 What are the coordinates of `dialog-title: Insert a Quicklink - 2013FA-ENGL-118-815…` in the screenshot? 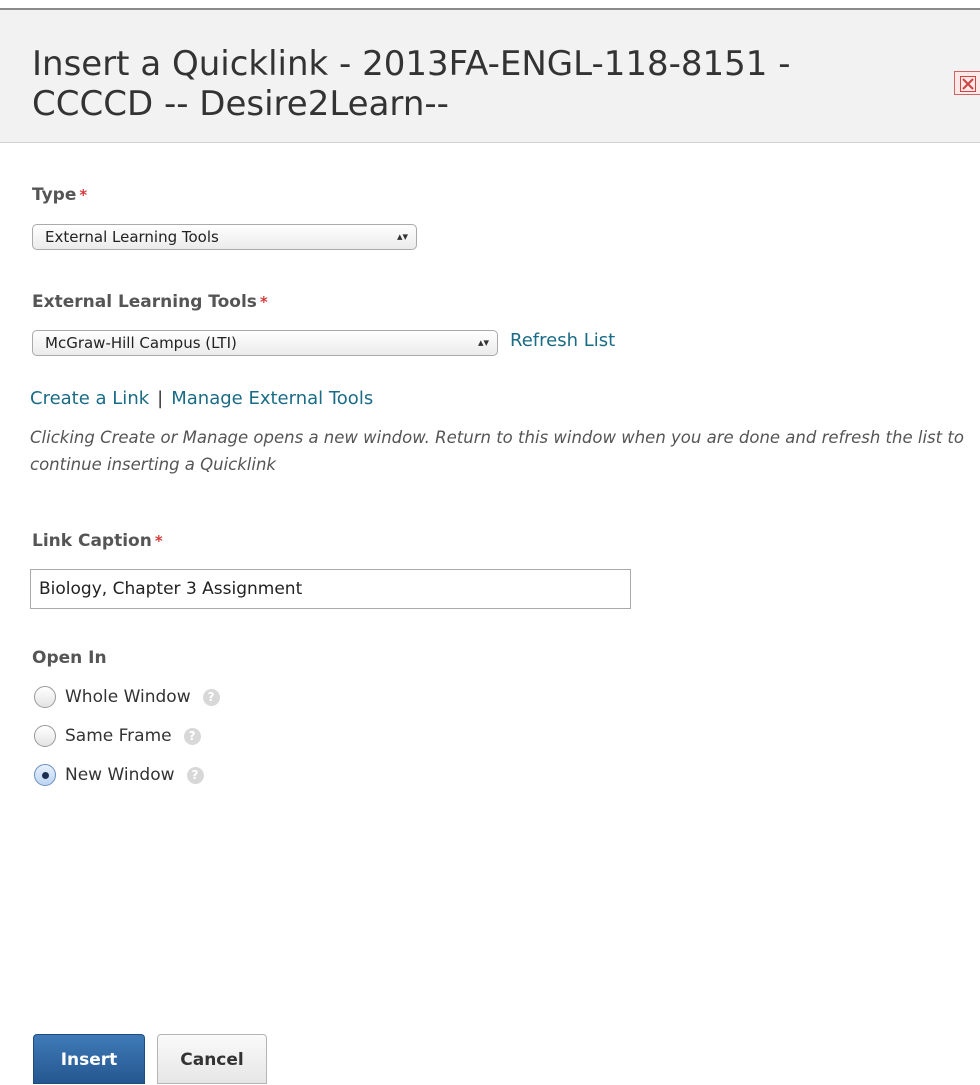 It's located at (482, 84).